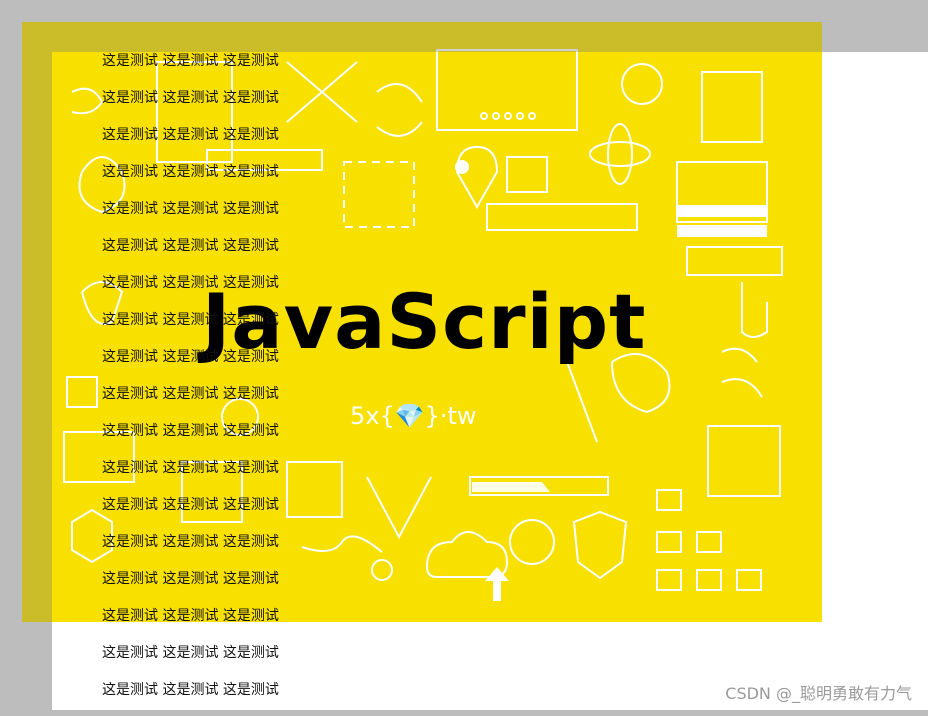 This screenshot has height=716, width=928. Describe the element at coordinates (754, 310) in the screenshot. I see `hand-pointer-doodle` at that location.